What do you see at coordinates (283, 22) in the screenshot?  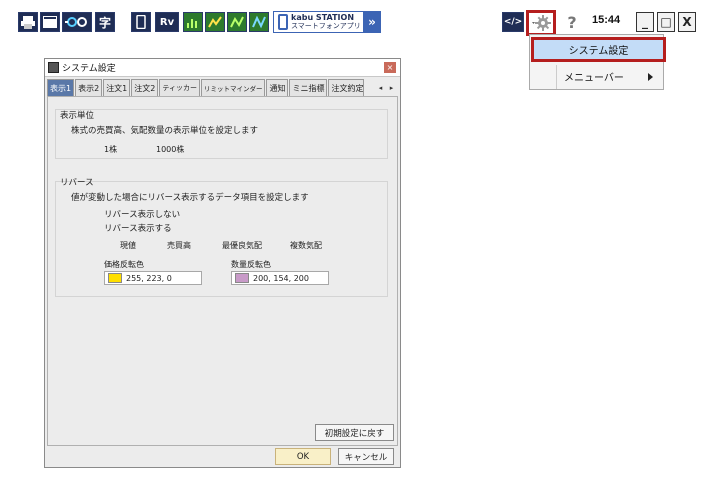 I see `smartphone-icon` at bounding box center [283, 22].